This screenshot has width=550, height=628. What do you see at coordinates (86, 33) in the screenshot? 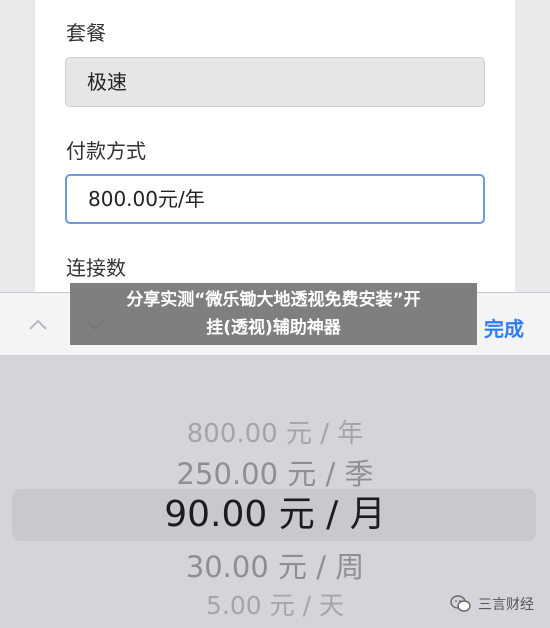
I see `package-label: 套餐` at bounding box center [86, 33].